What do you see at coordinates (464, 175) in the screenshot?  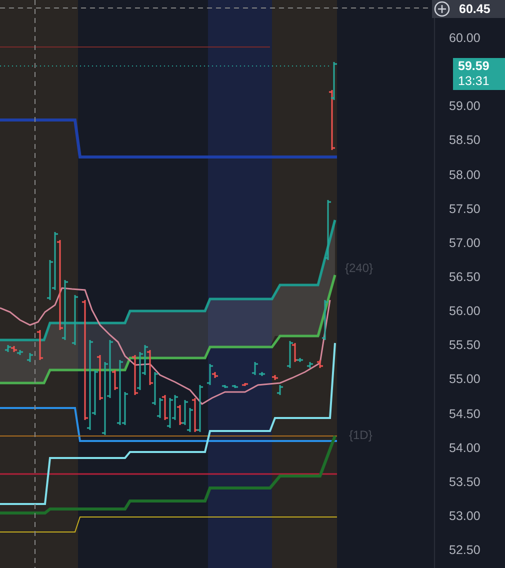 I see `price-tick-label: 58.00` at bounding box center [464, 175].